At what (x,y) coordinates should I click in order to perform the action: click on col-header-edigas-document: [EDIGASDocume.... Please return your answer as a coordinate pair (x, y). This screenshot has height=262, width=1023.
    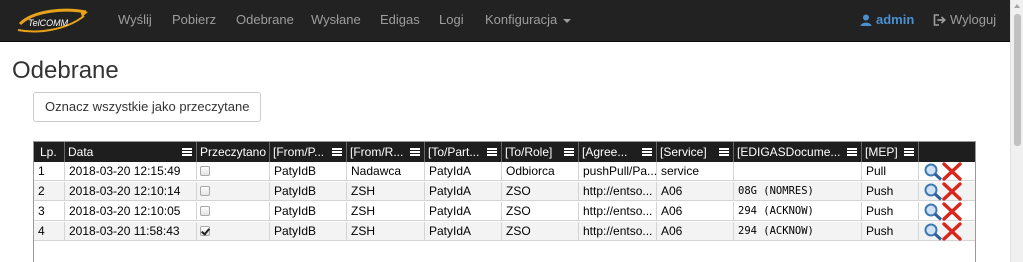
    Looking at the image, I should click on (798, 152).